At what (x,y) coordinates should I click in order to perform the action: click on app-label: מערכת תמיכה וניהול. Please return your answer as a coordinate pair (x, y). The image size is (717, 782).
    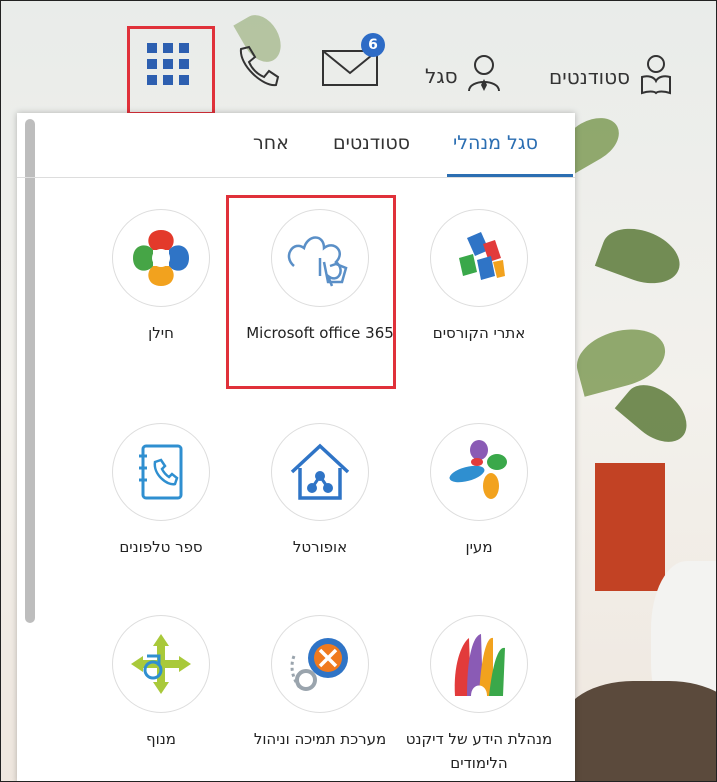
    Looking at the image, I should click on (320, 739).